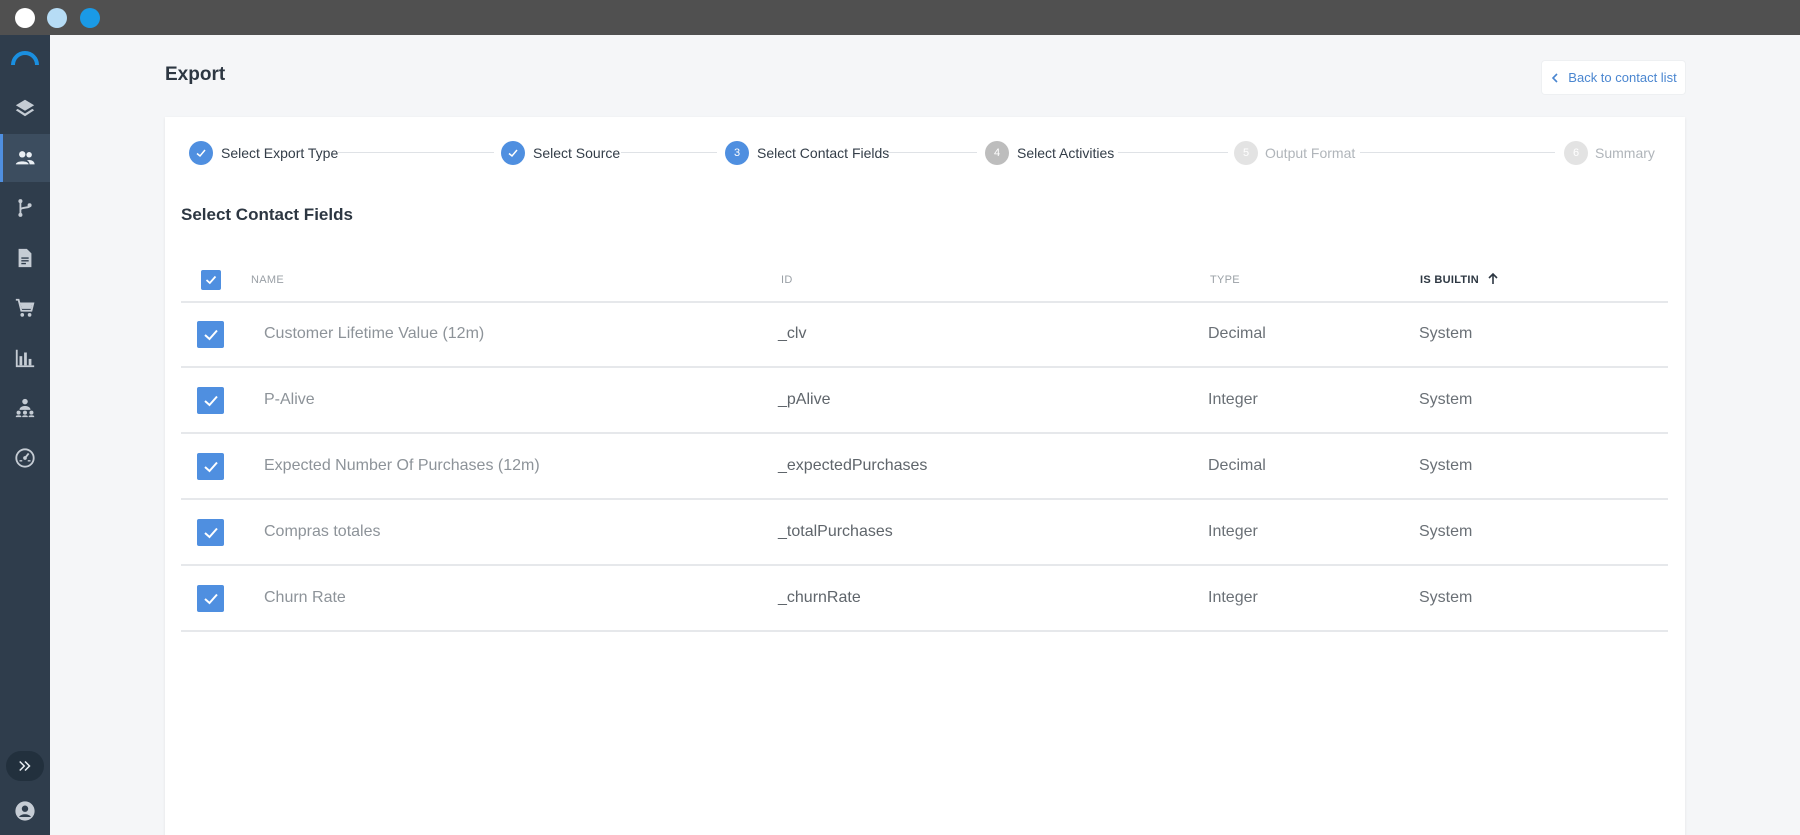 The height and width of the screenshot is (835, 1800). What do you see at coordinates (57, 18) in the screenshot?
I see `window-minimize-button` at bounding box center [57, 18].